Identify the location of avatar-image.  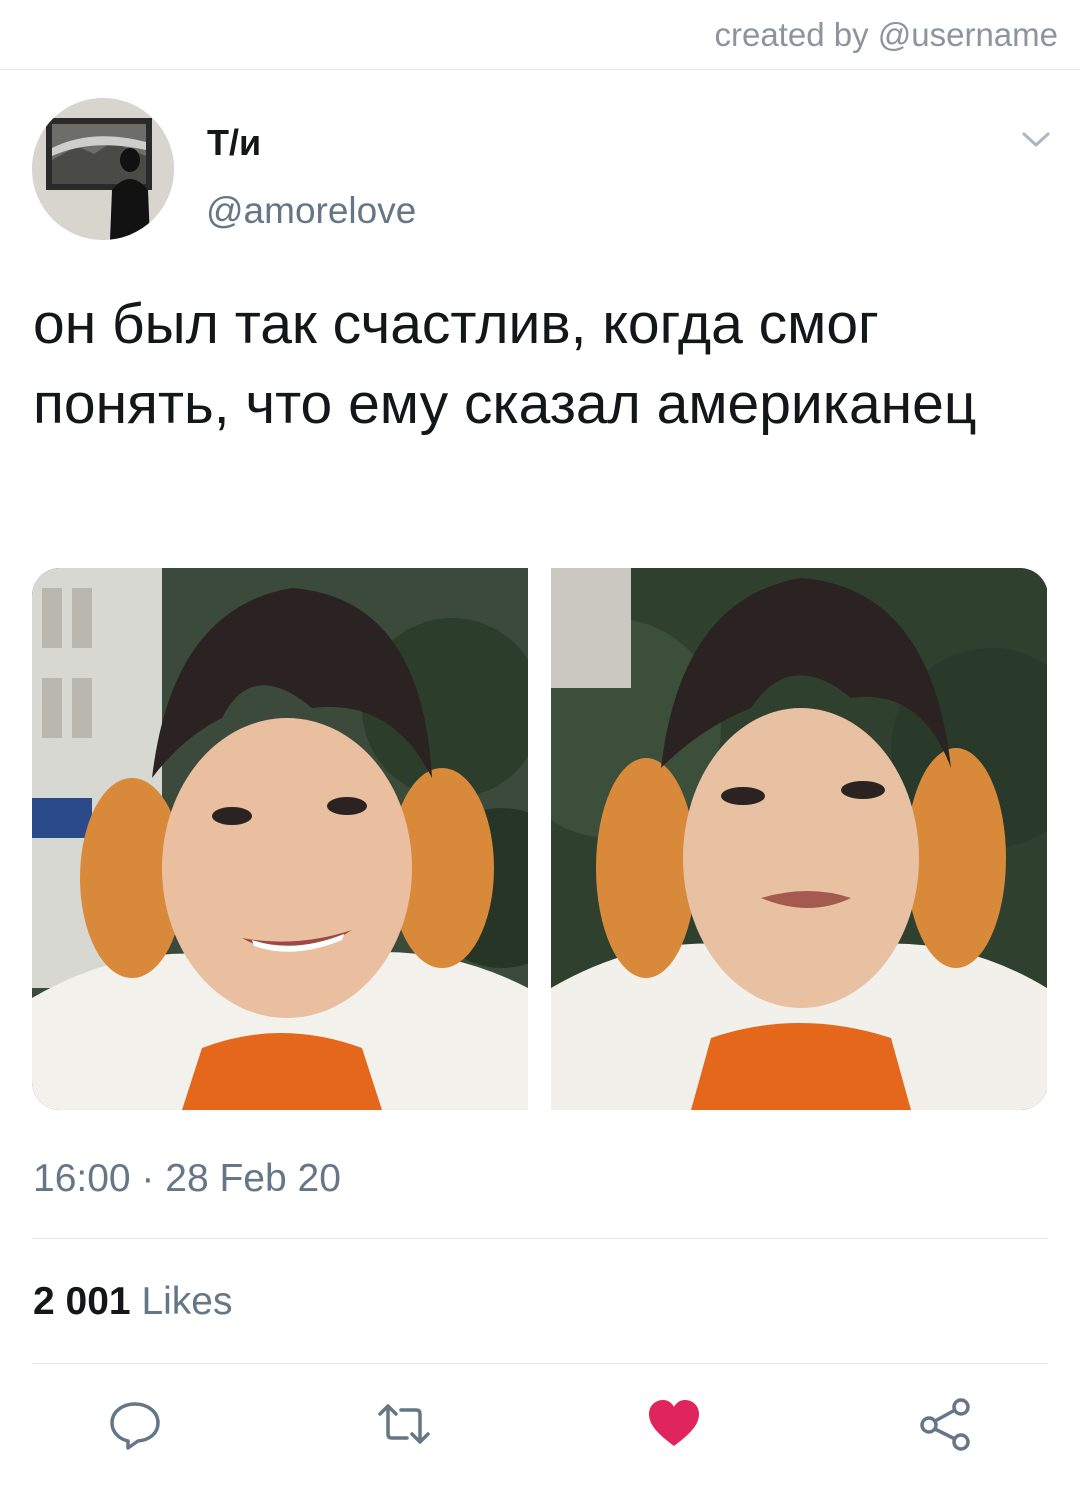
(103, 169).